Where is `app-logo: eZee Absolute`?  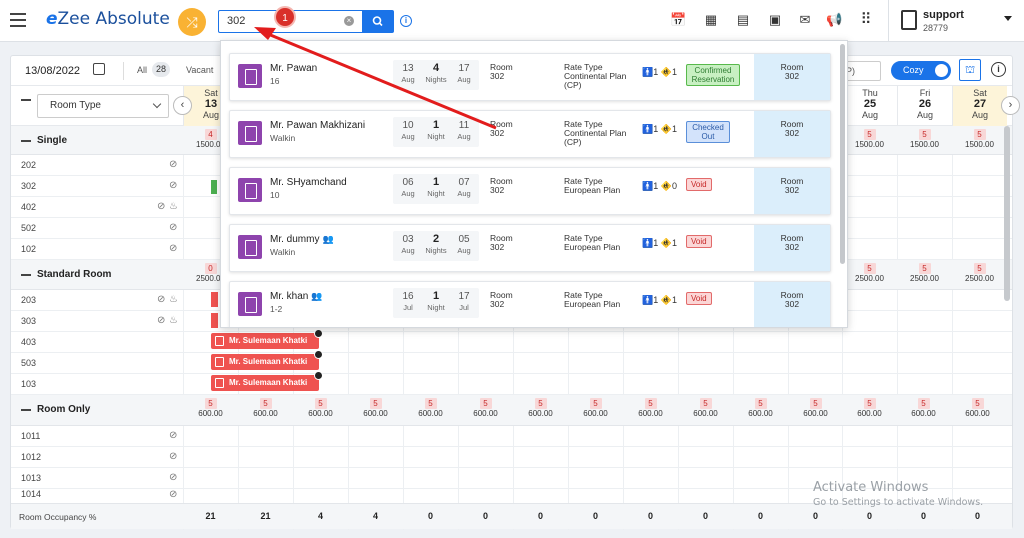 app-logo: eZee Absolute is located at coordinates (108, 19).